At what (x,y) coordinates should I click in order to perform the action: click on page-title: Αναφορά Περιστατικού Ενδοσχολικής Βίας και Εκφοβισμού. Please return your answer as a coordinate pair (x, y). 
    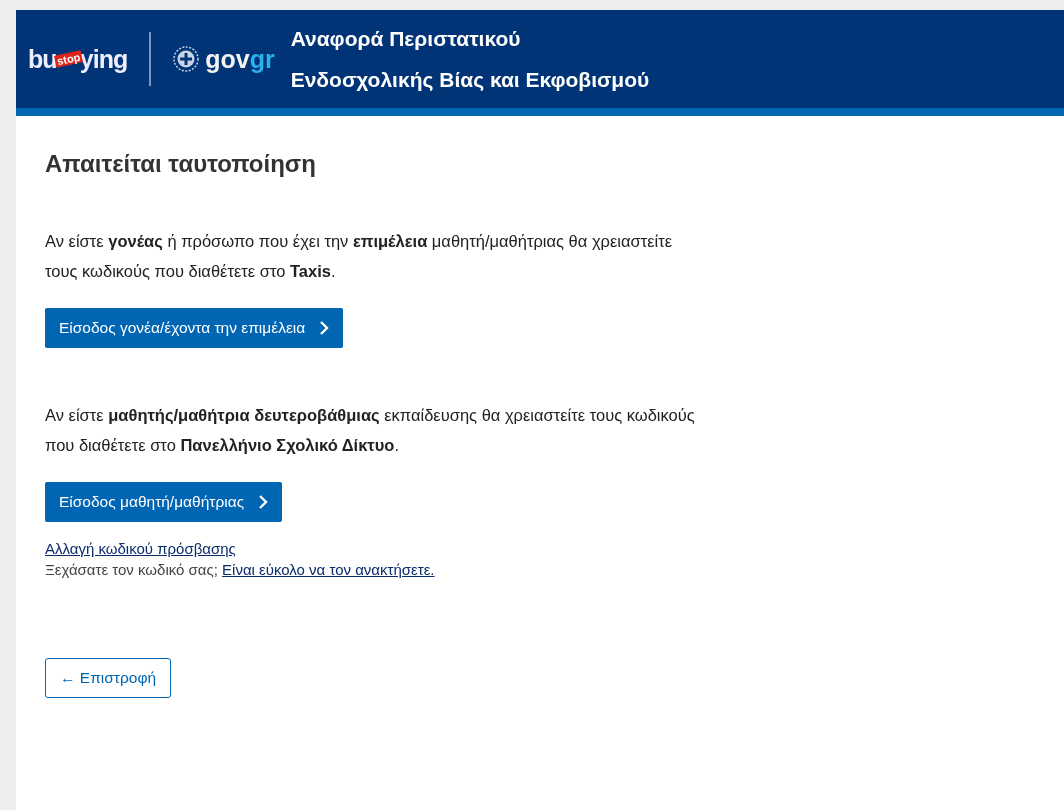
    Looking at the image, I should click on (470, 59).